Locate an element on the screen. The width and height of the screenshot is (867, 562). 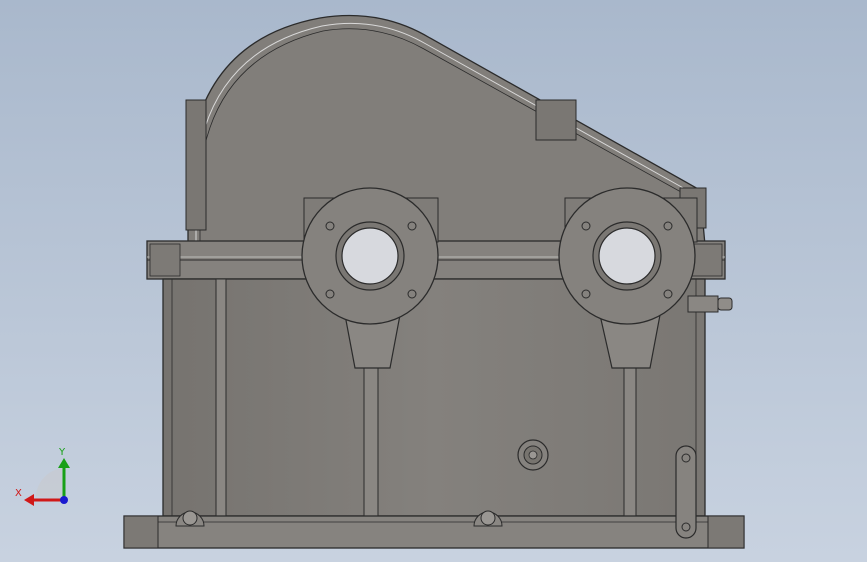
triad-x-label: X is located at coordinates (18, 493).